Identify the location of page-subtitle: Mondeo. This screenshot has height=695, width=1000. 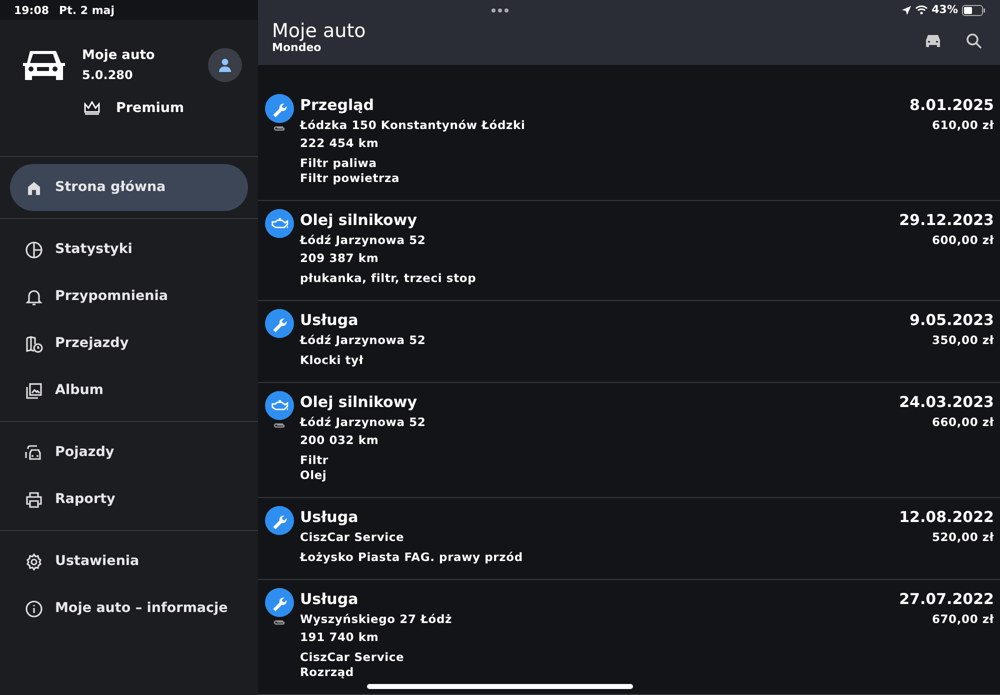
(297, 48).